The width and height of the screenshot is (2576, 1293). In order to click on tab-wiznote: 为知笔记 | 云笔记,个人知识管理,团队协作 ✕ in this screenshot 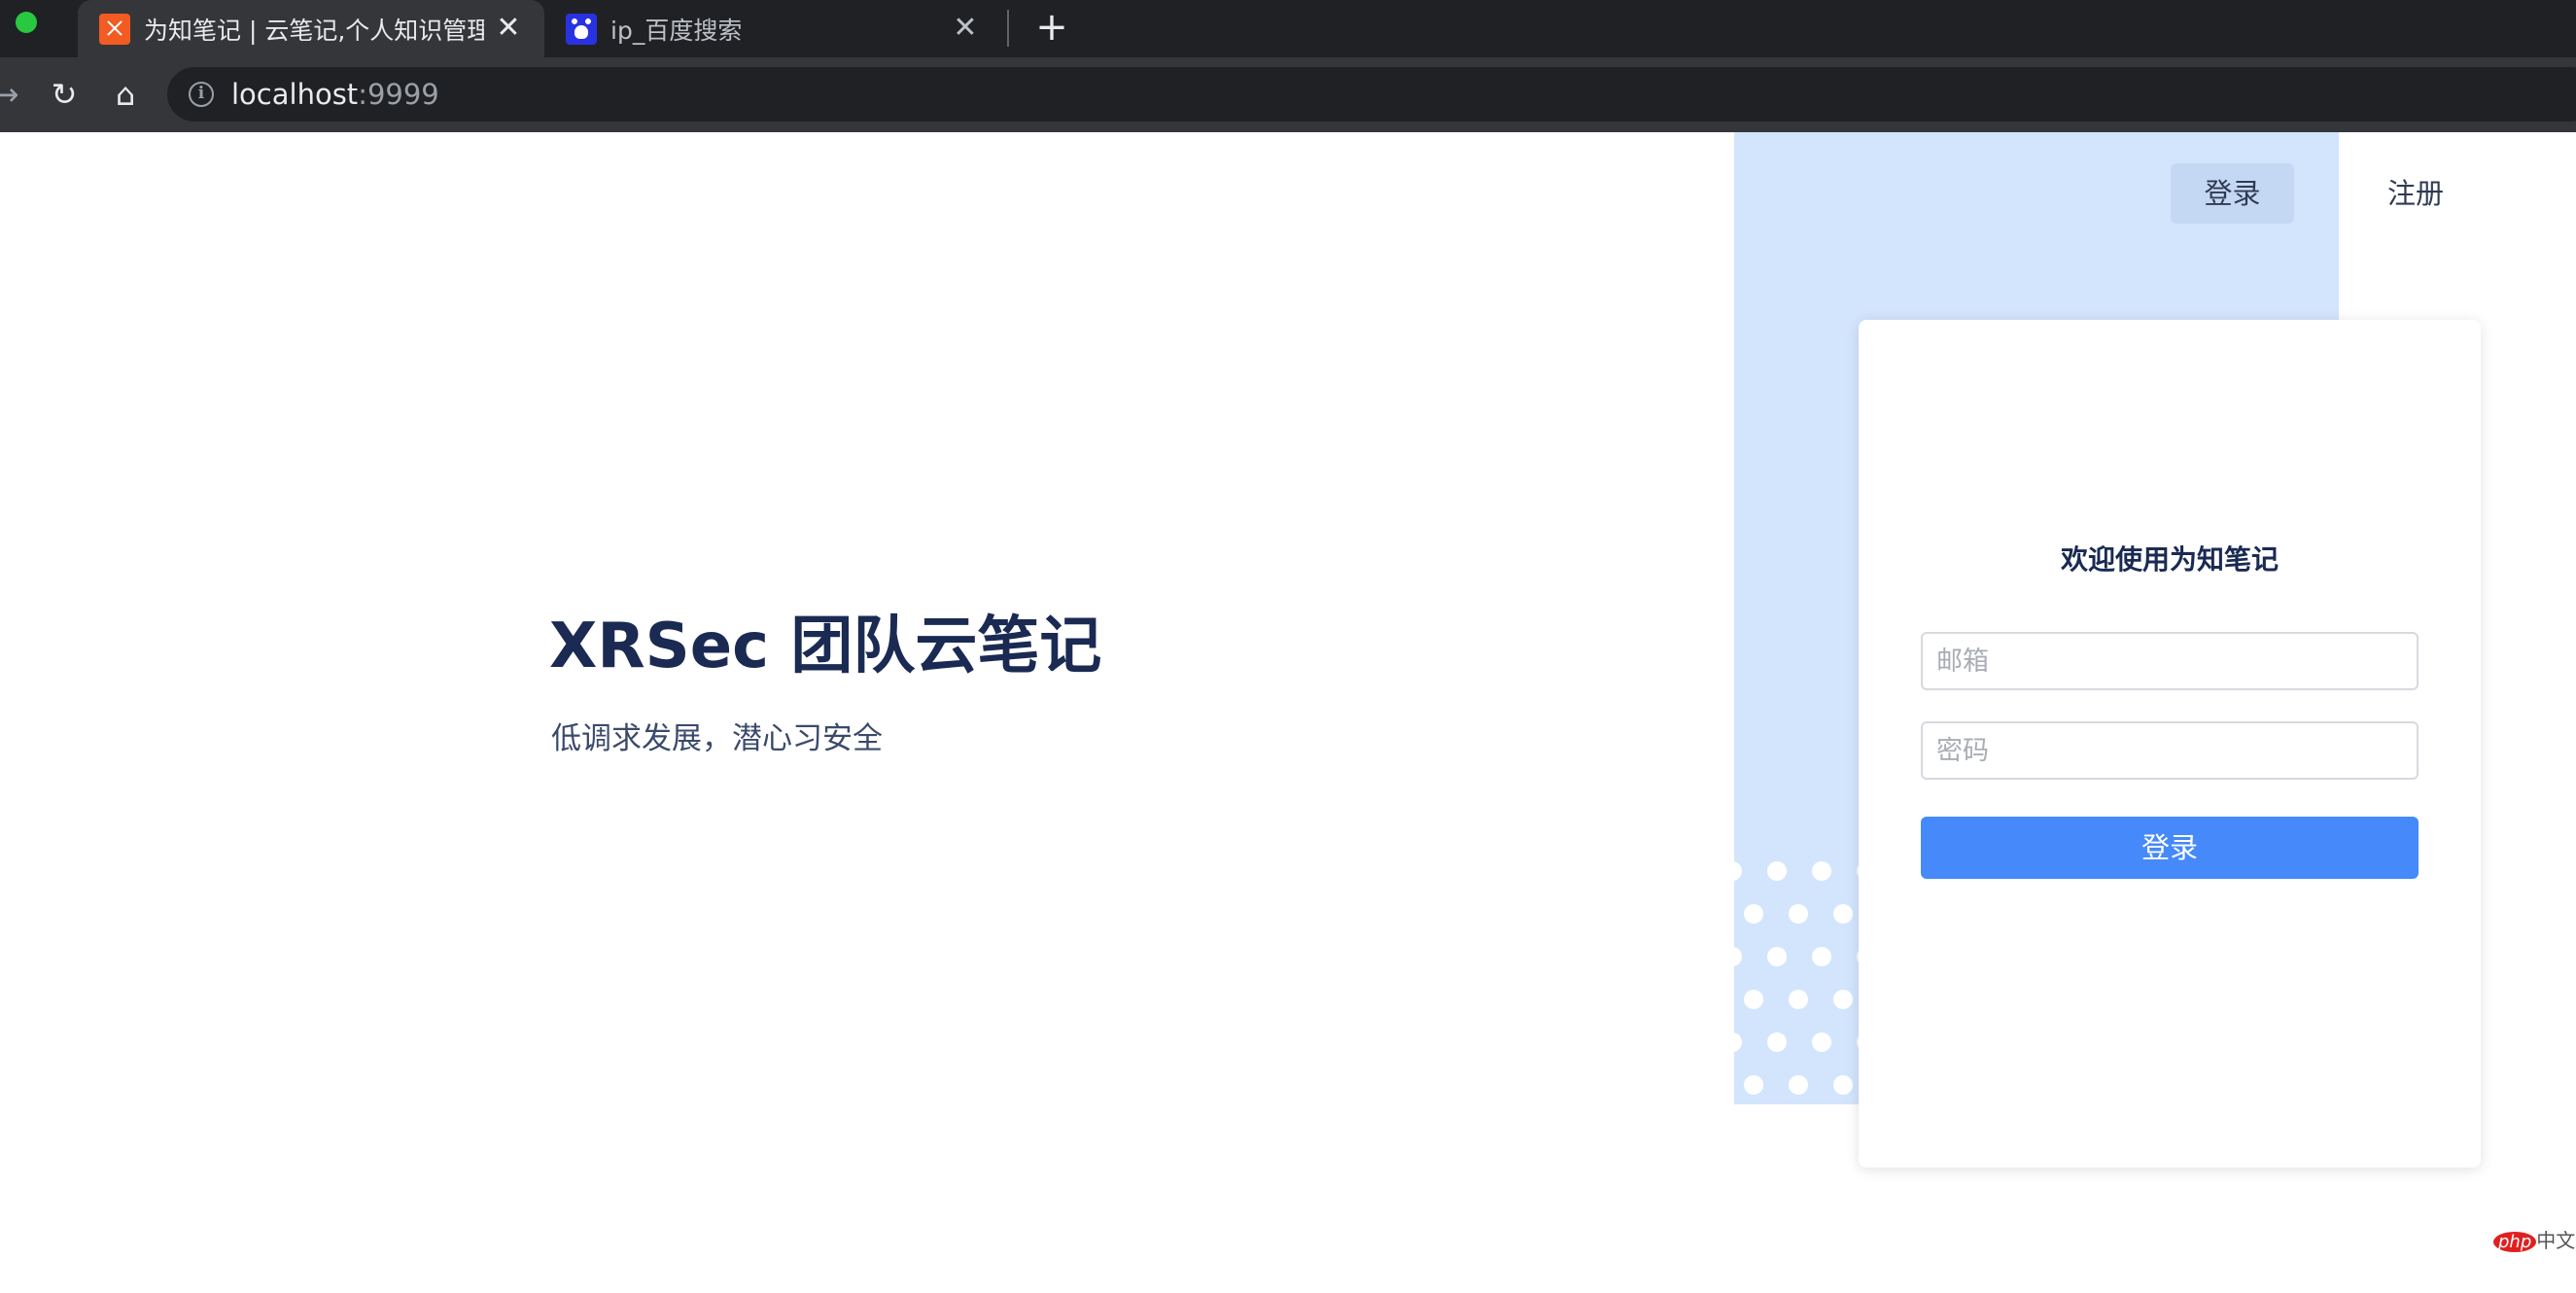, I will do `click(311, 28)`.